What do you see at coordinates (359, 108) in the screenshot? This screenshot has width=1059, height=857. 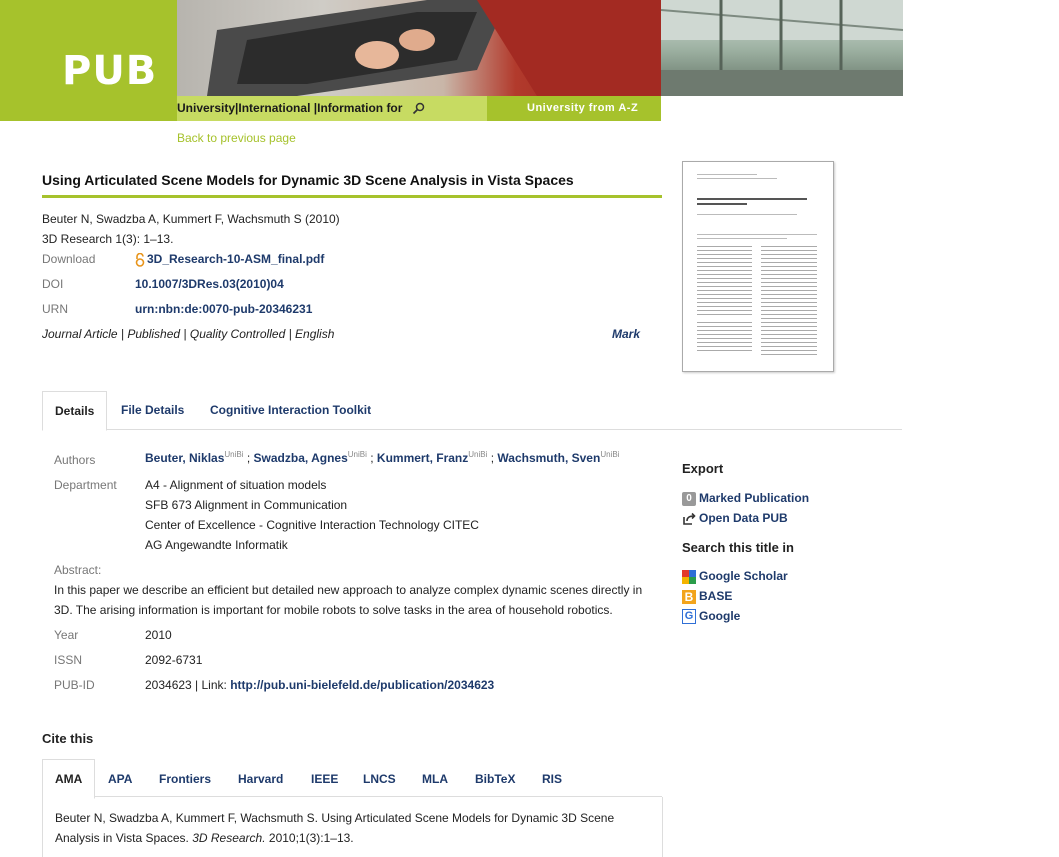 I see `nav-information-for: Information for` at bounding box center [359, 108].